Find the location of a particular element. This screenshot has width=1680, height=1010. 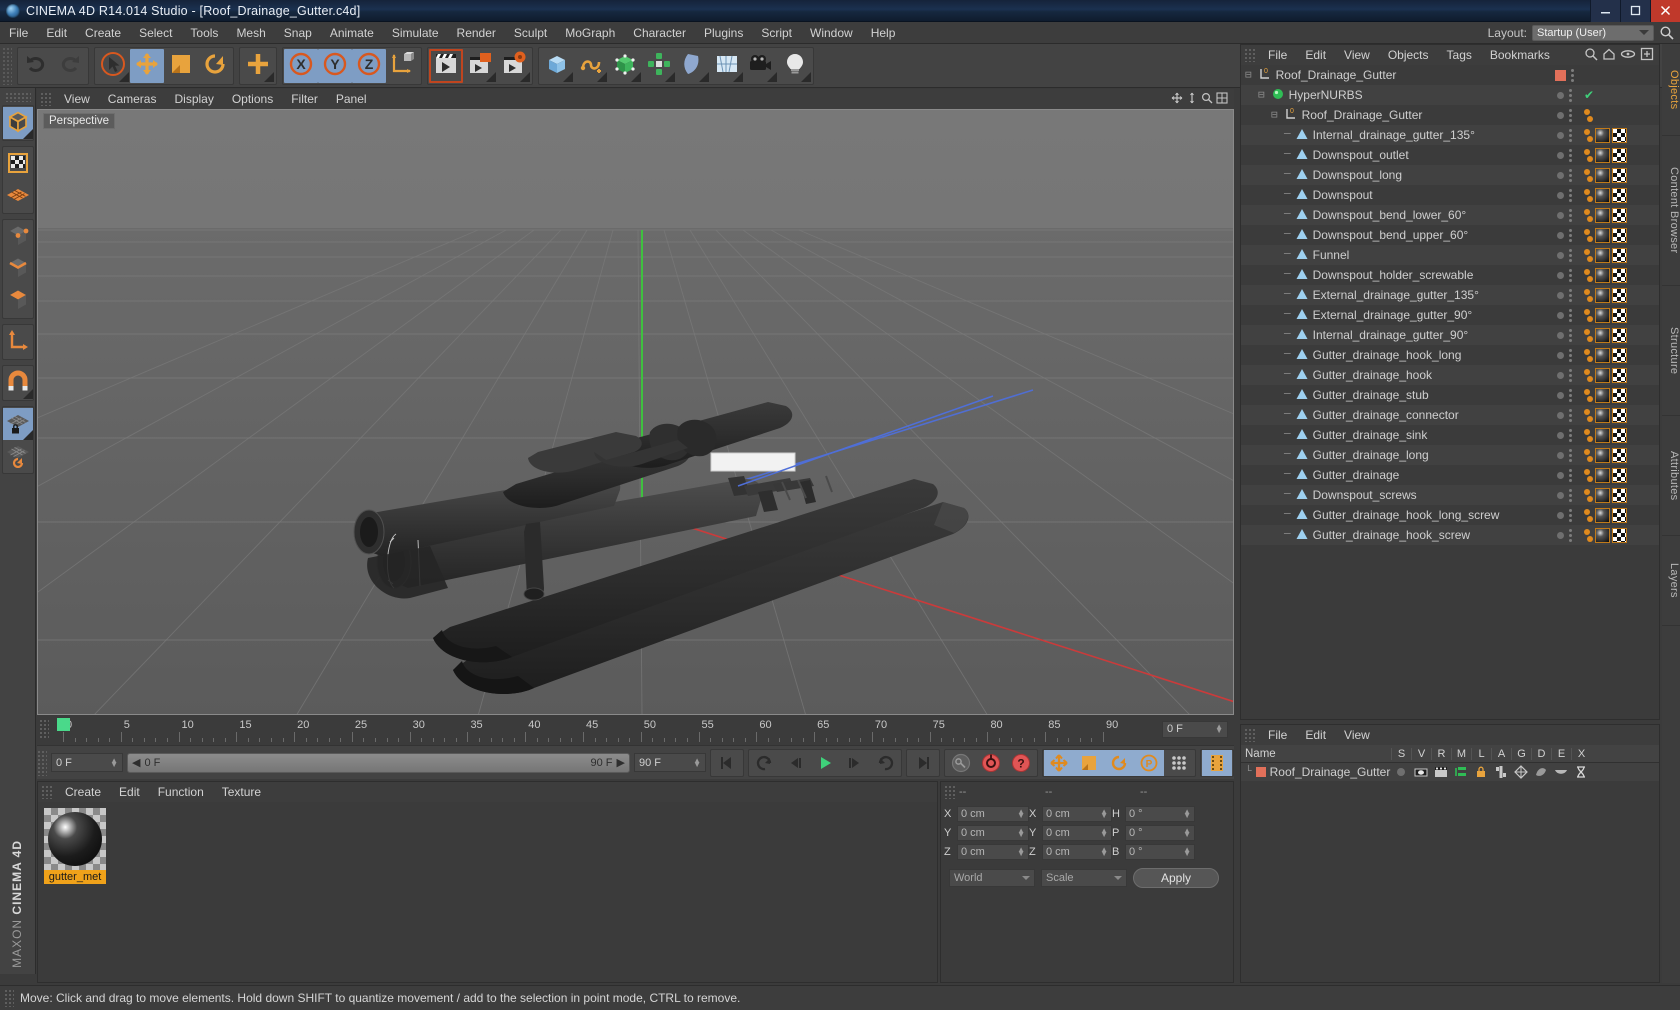

current-frame-input: 0 F ▲ ▼ is located at coordinates (87, 762).